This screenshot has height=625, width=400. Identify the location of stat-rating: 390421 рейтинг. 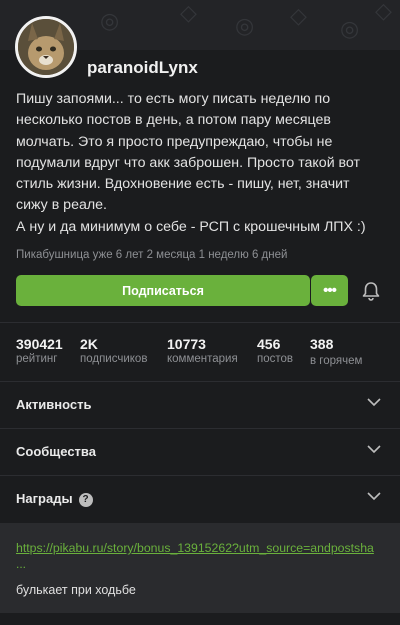
(39, 350).